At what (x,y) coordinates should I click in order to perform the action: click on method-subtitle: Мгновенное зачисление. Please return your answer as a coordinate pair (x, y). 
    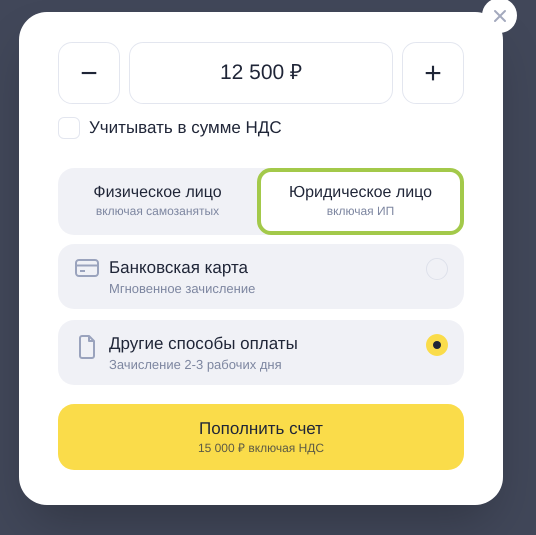
    Looking at the image, I should click on (182, 289).